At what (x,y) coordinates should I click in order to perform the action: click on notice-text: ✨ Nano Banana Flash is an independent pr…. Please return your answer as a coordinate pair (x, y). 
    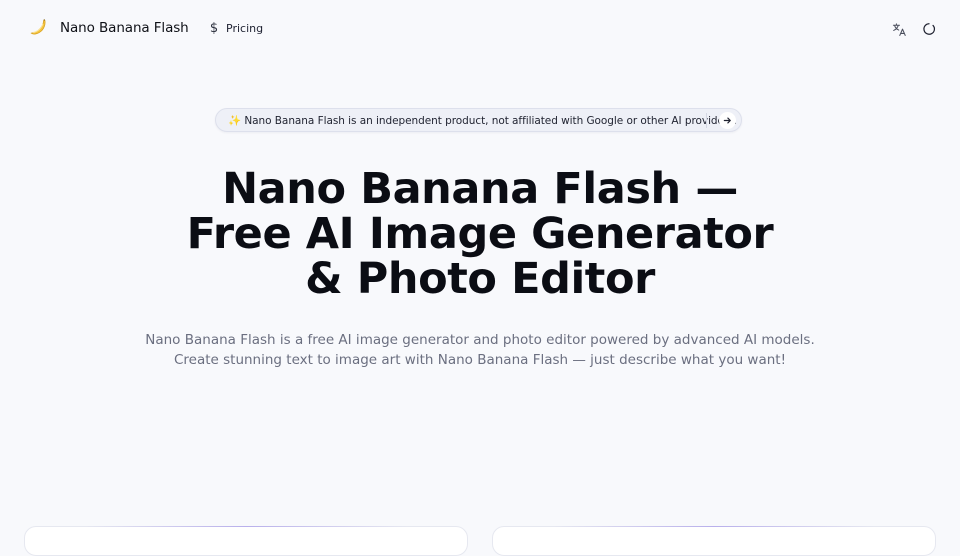
    Looking at the image, I should click on (478, 120).